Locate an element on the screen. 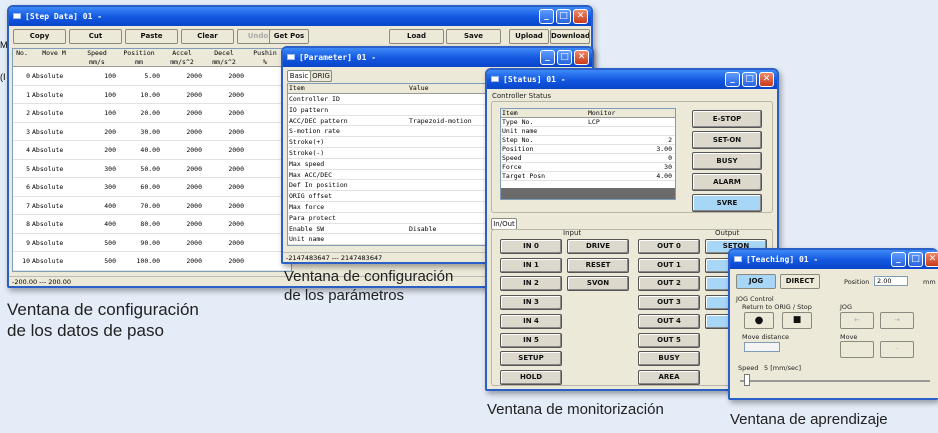 Image resolution: width=938 pixels, height=433 pixels. table-row: 5 Absolute 300 50.00 2000 2000 is located at coordinates (152, 169).